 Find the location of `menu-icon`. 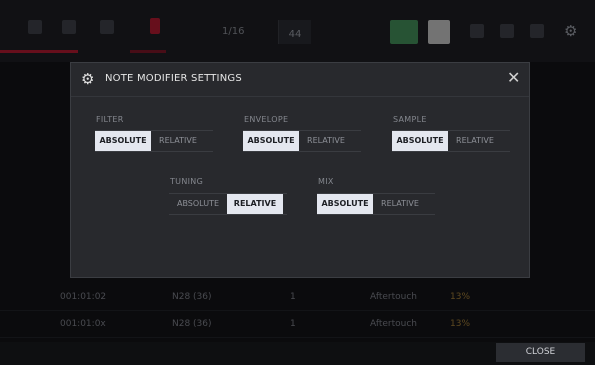

menu-icon is located at coordinates (537, 31).